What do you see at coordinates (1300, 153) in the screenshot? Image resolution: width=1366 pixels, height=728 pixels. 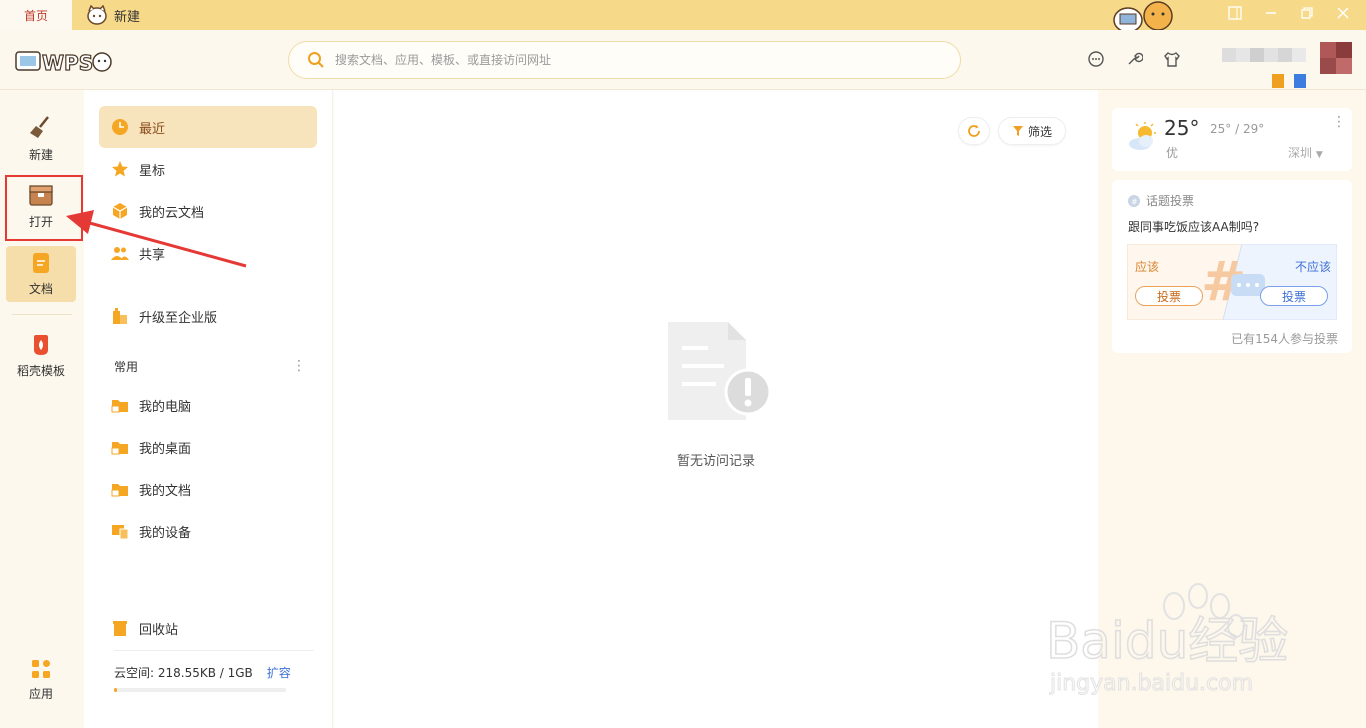 I see `city-label: 深圳` at bounding box center [1300, 153].